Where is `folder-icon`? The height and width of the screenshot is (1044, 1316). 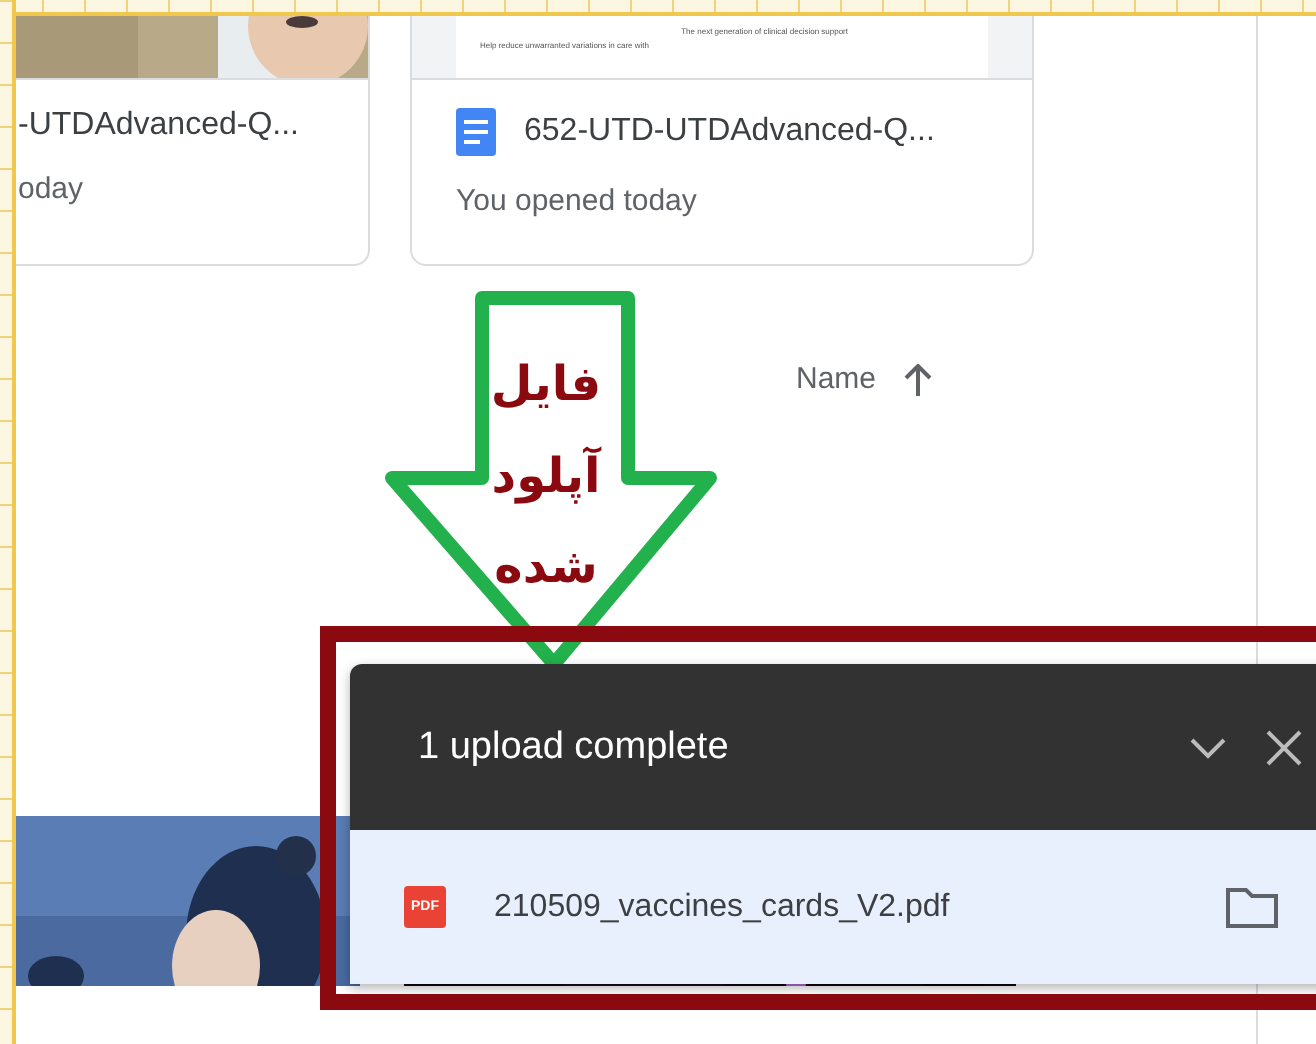 folder-icon is located at coordinates (1252, 907).